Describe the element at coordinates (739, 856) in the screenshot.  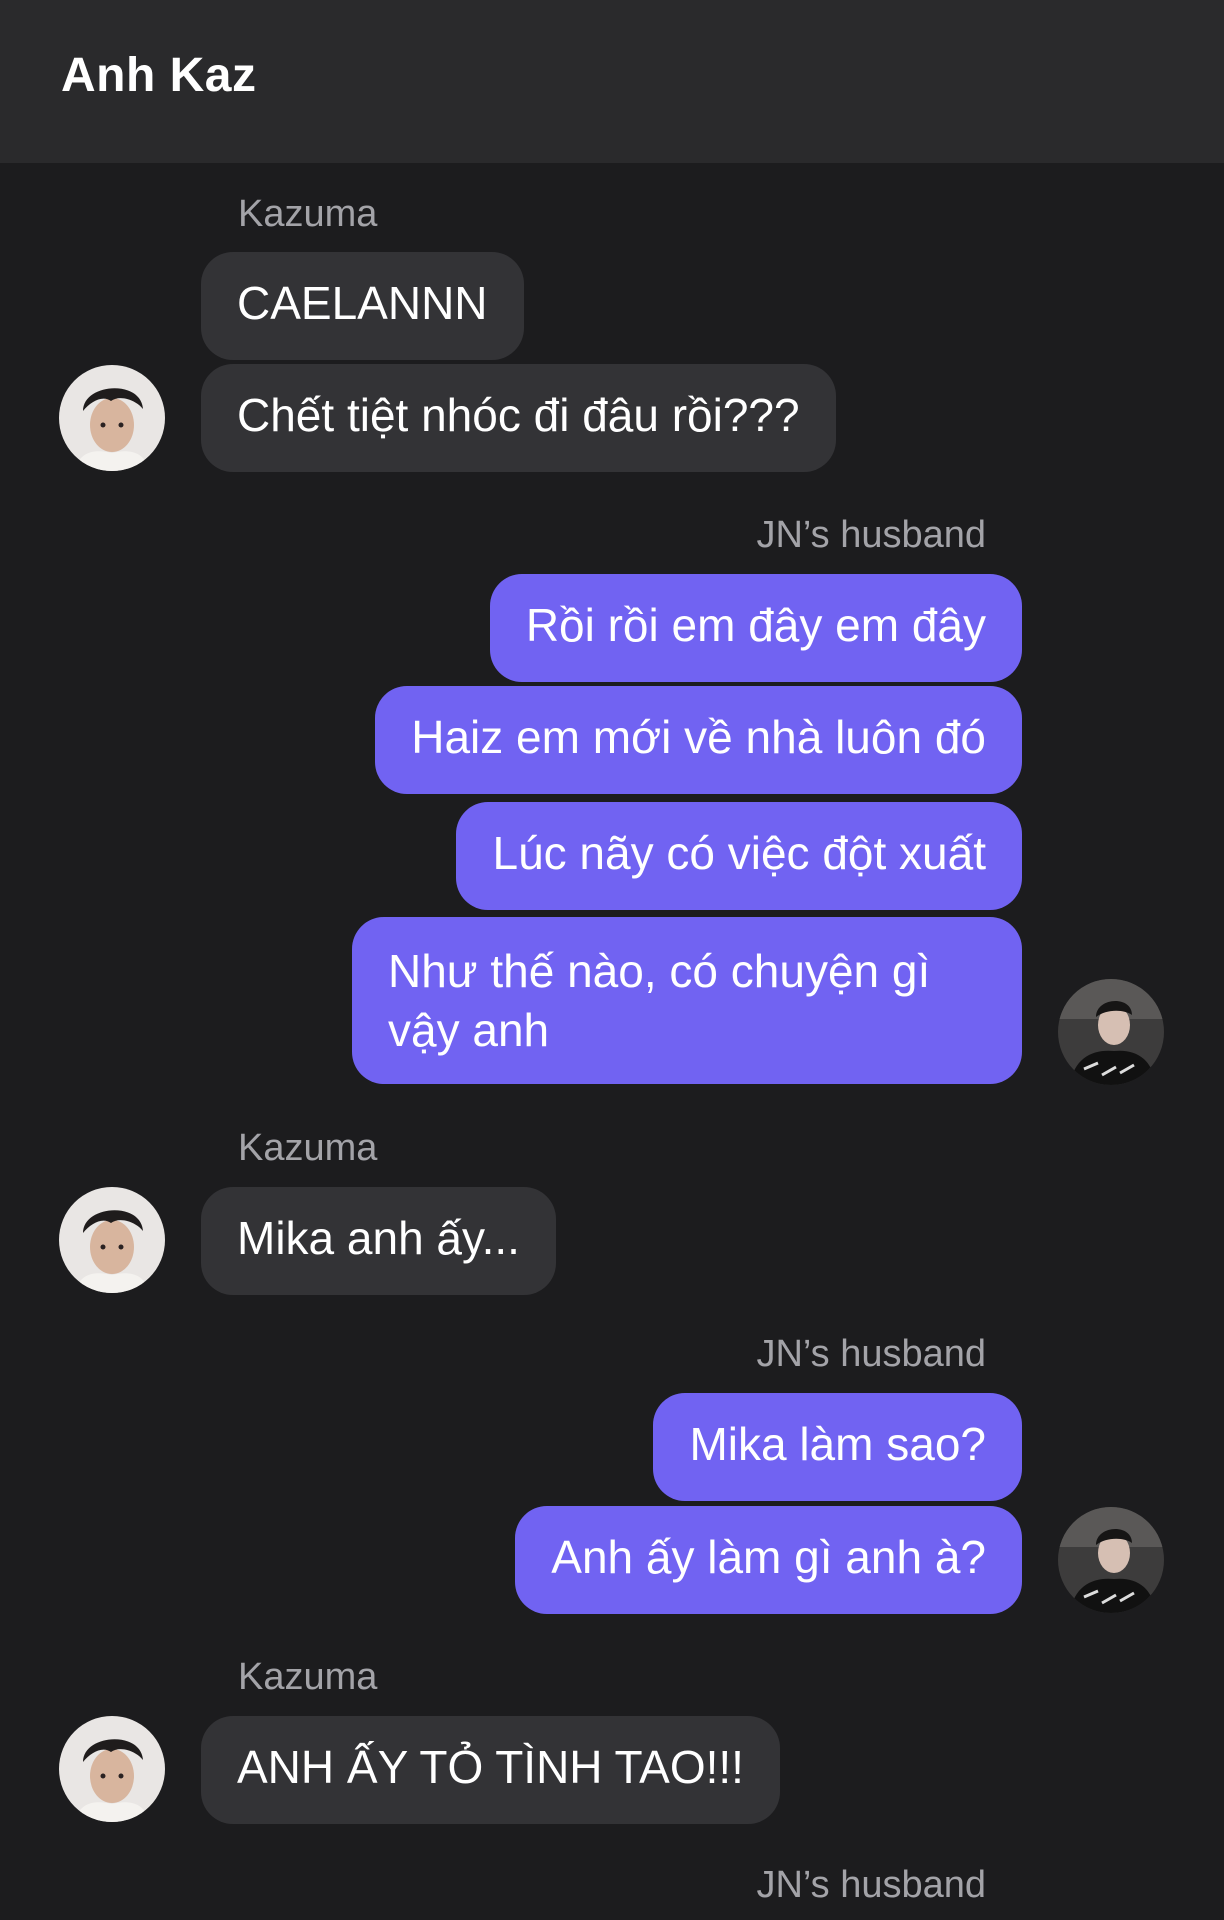
I see `message-bubble-outgoing: Lúc nãy có việc đột xuất` at that location.